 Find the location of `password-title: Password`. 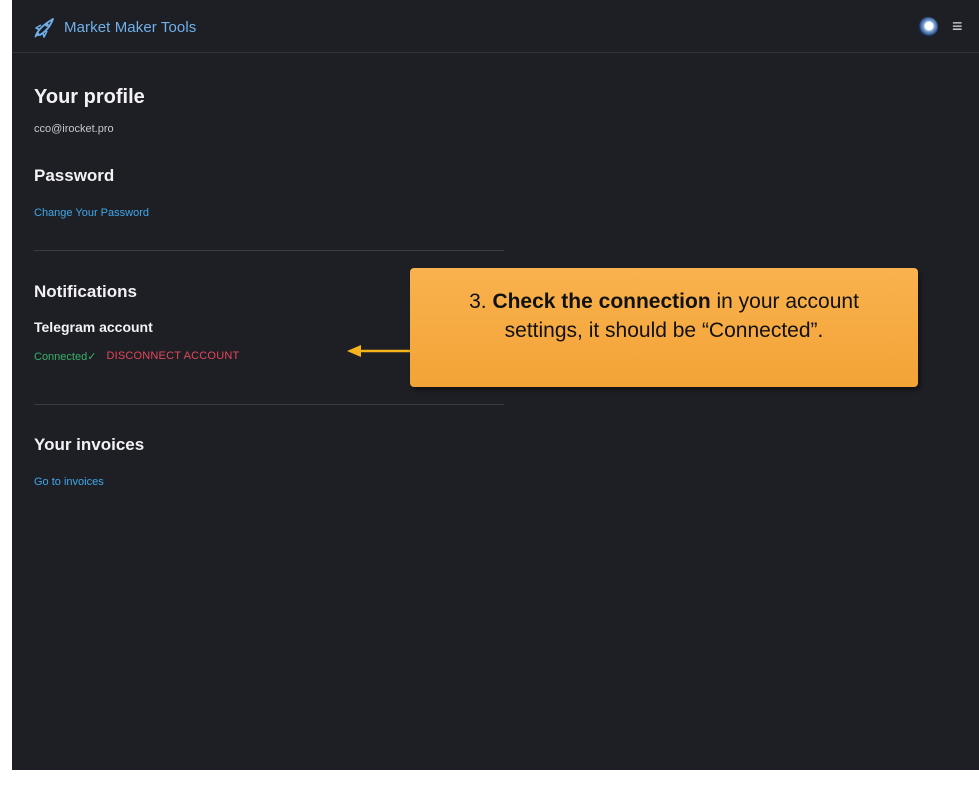

password-title: Password is located at coordinates (74, 175).